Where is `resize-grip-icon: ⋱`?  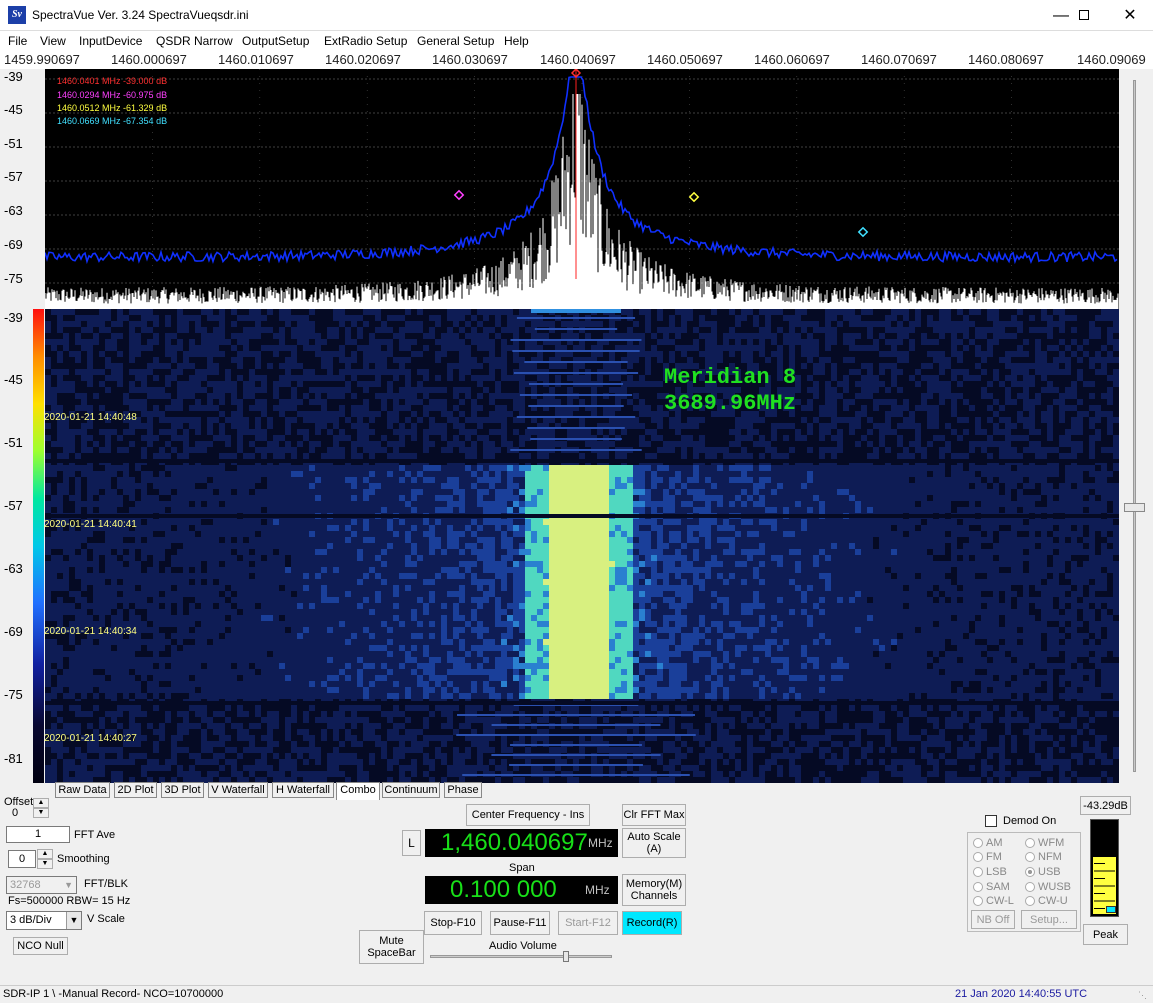 resize-grip-icon: ⋱ is located at coordinates (1142, 995).